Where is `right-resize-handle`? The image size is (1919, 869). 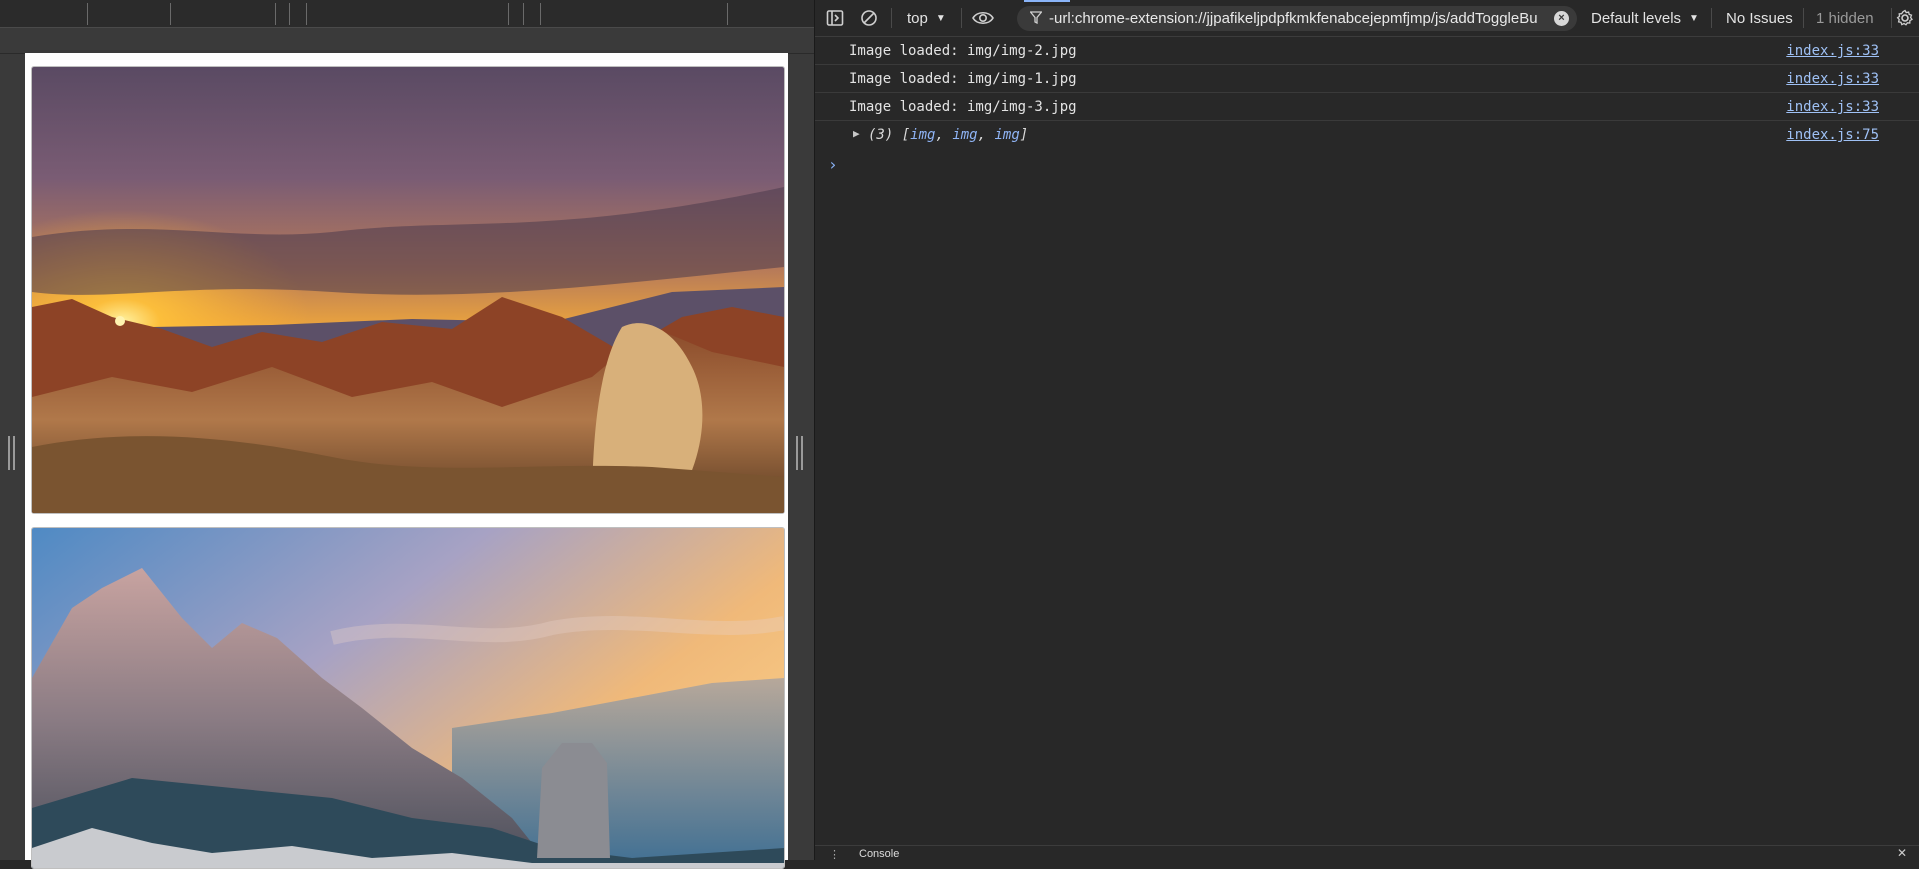
right-resize-handle is located at coordinates (800, 453).